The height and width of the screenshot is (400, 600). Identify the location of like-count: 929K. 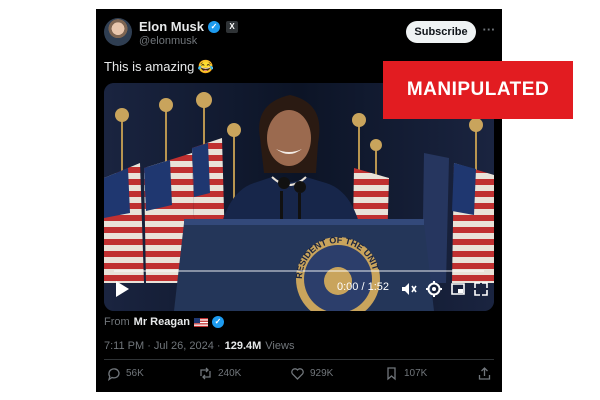
(322, 373).